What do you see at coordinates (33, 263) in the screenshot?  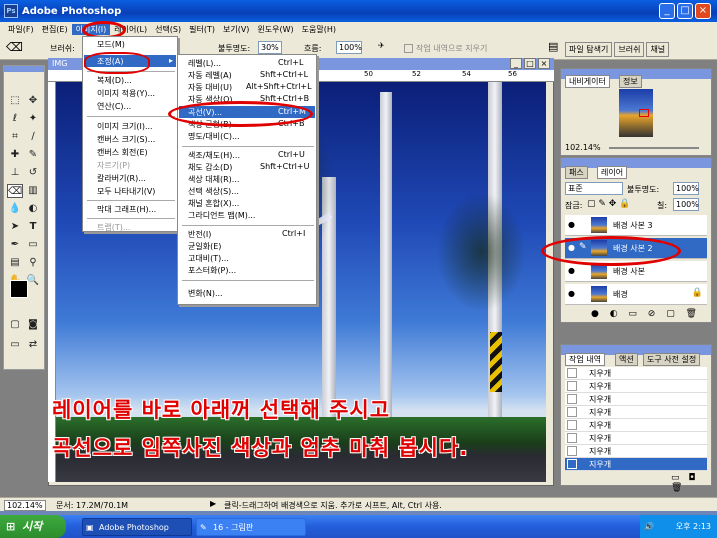 I see `eyedropper-icon: ⚲` at bounding box center [33, 263].